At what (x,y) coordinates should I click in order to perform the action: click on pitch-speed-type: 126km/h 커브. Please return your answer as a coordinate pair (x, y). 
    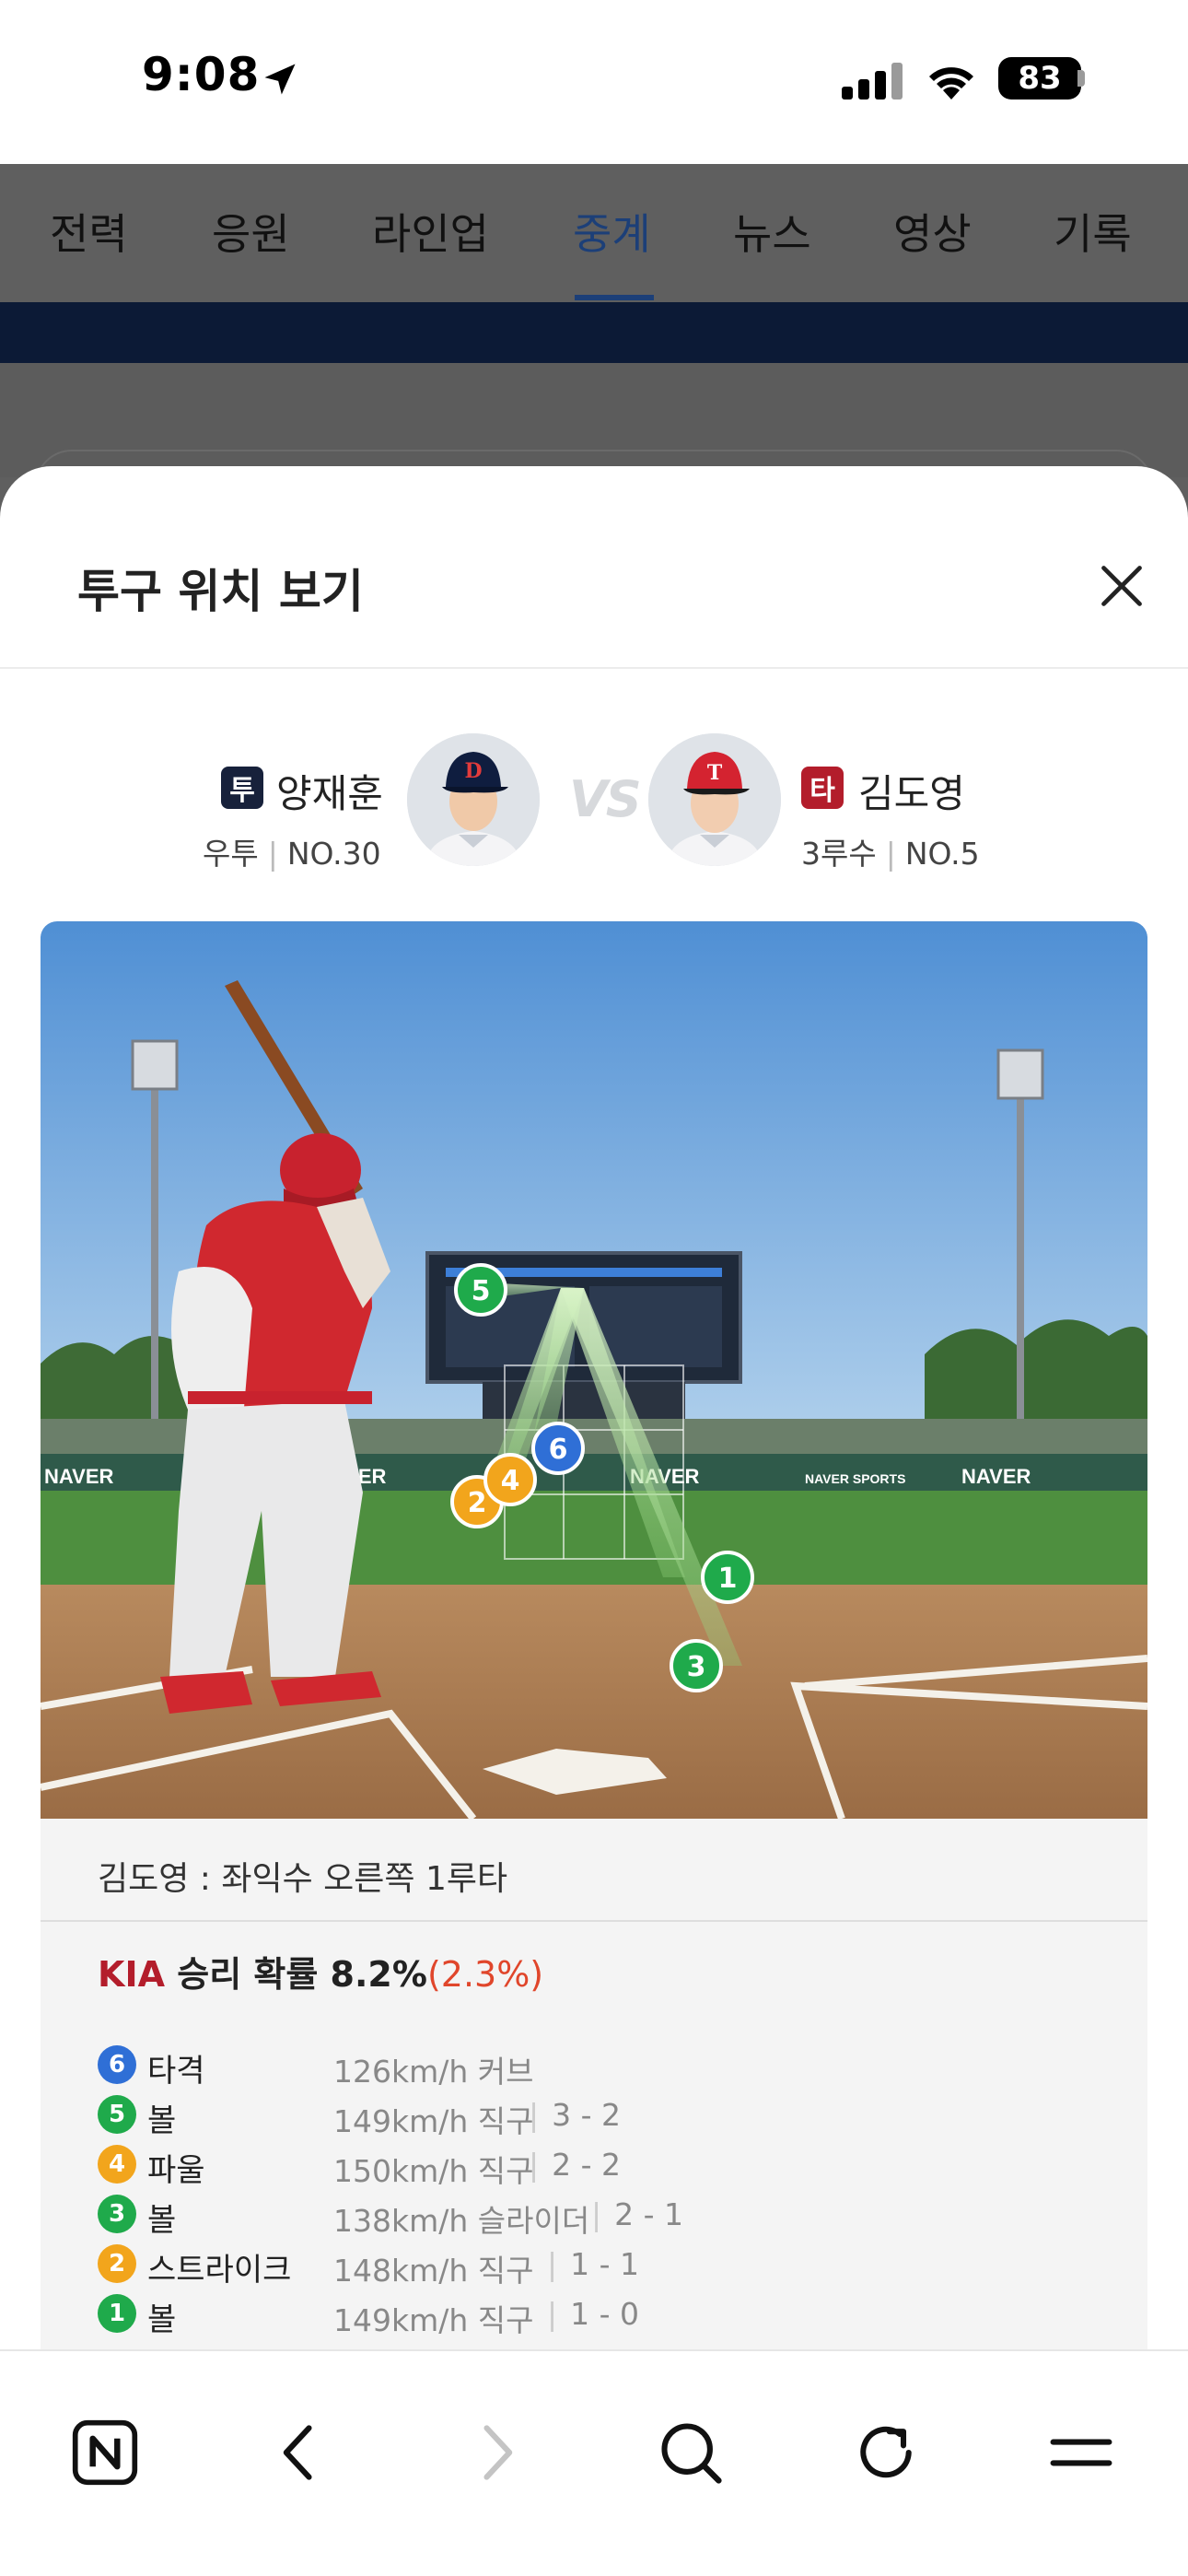
    Looking at the image, I should click on (433, 2072).